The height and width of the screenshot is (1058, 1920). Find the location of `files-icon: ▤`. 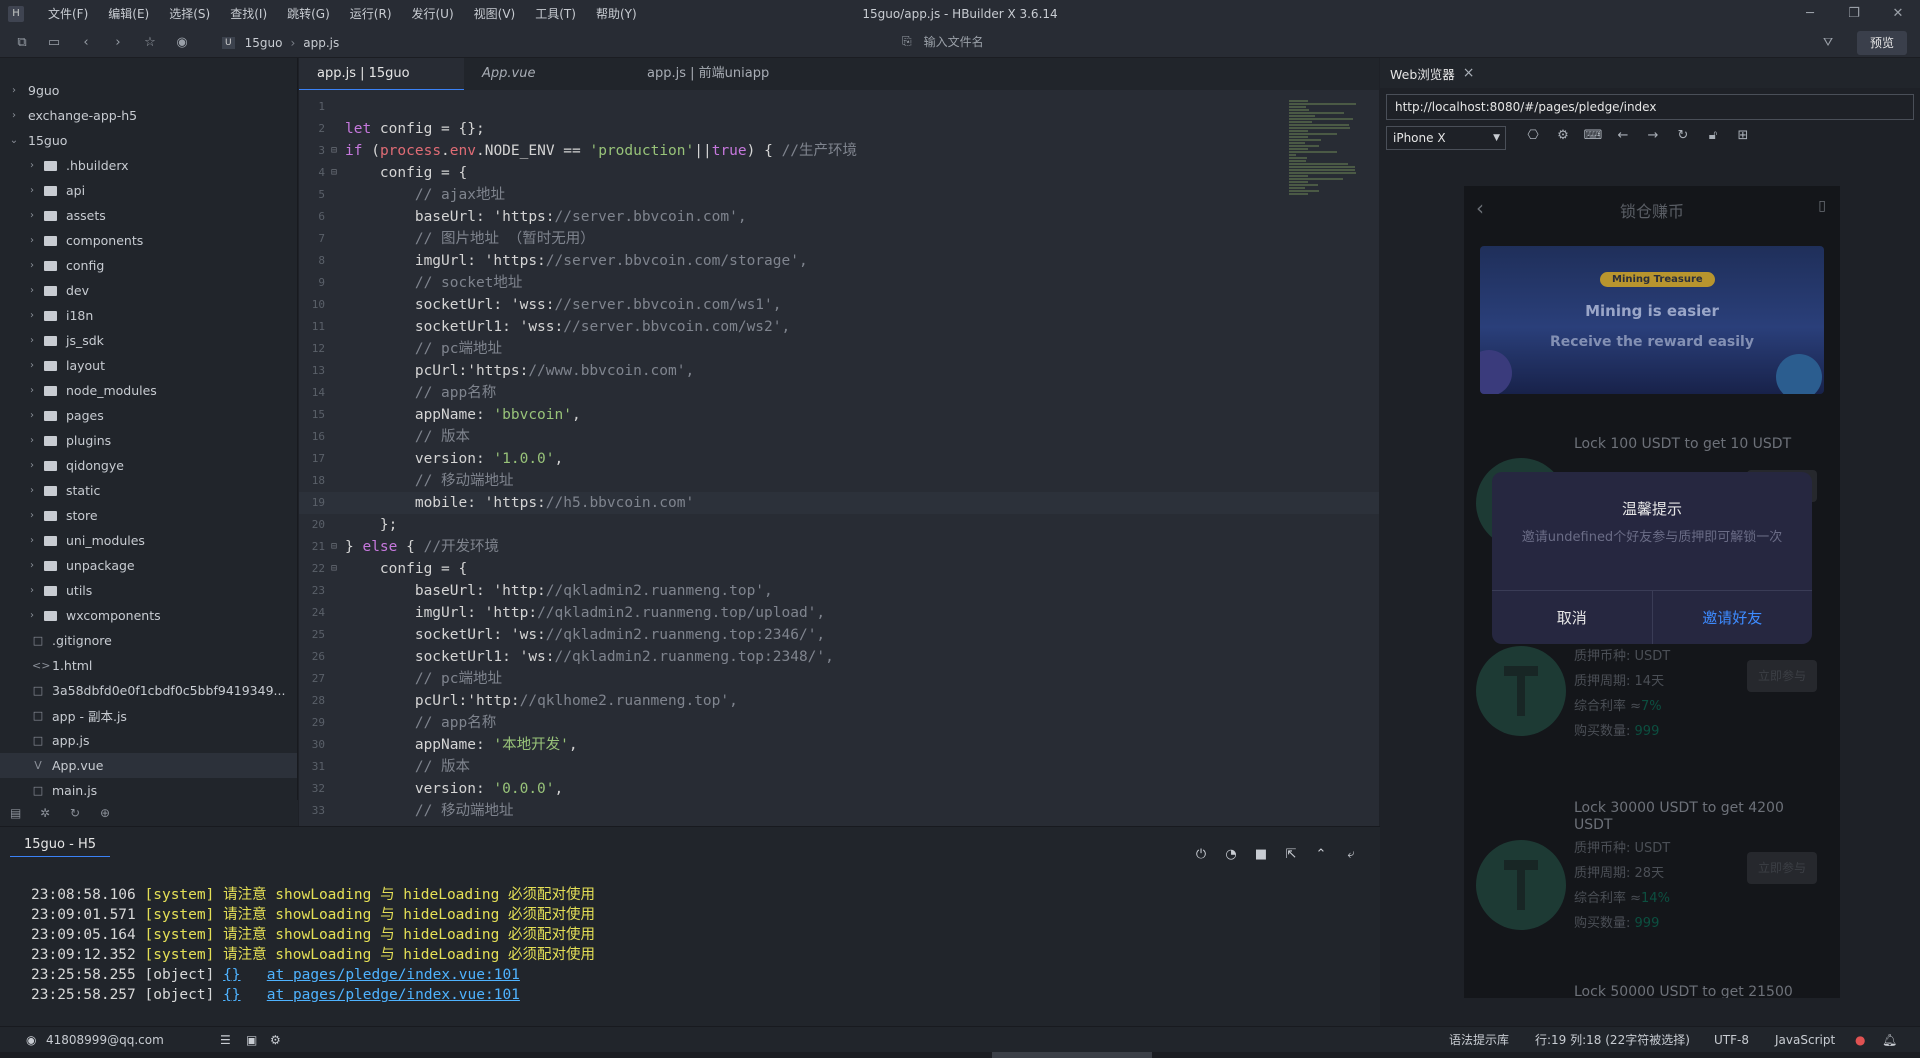

files-icon: ▤ is located at coordinates (20, 813).